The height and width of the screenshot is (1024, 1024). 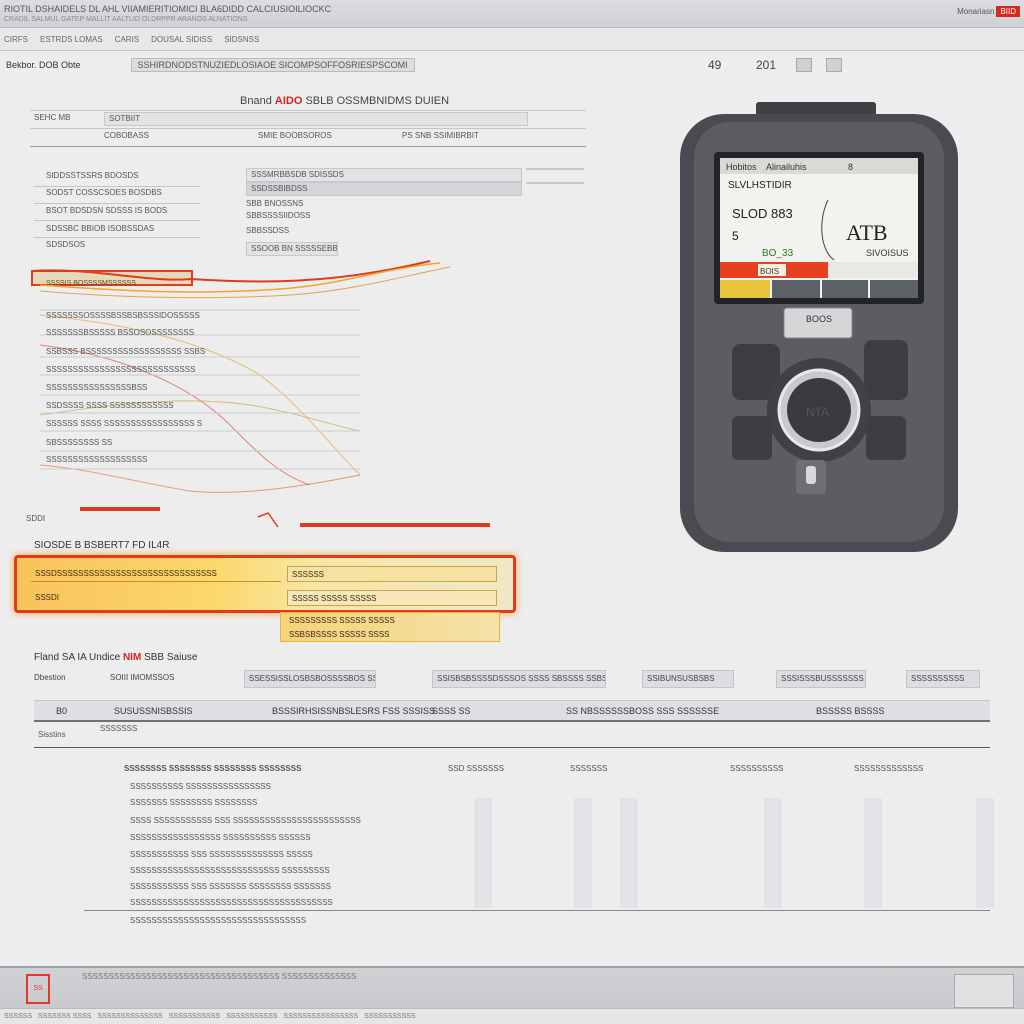 What do you see at coordinates (61, 711) in the screenshot?
I see `column-header: B0` at bounding box center [61, 711].